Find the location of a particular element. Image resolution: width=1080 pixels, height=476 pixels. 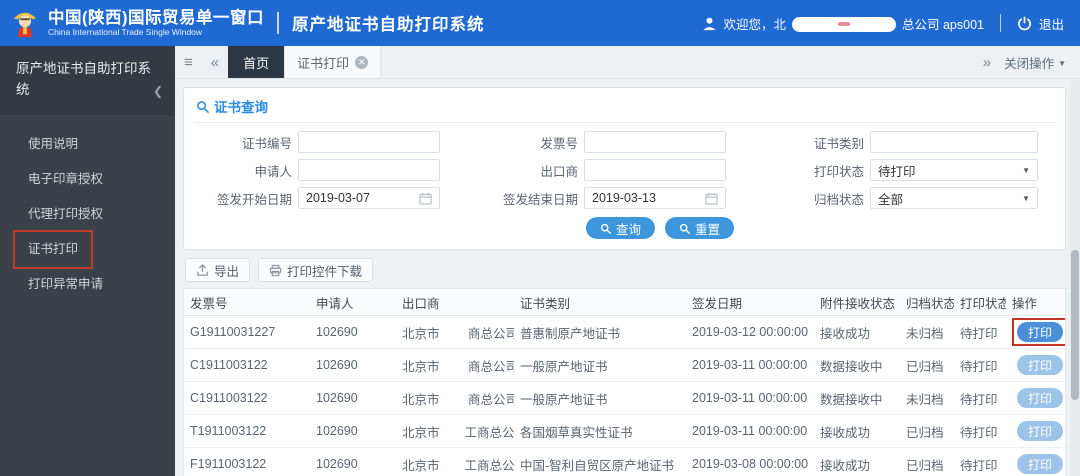

cert-type-input is located at coordinates (954, 142).